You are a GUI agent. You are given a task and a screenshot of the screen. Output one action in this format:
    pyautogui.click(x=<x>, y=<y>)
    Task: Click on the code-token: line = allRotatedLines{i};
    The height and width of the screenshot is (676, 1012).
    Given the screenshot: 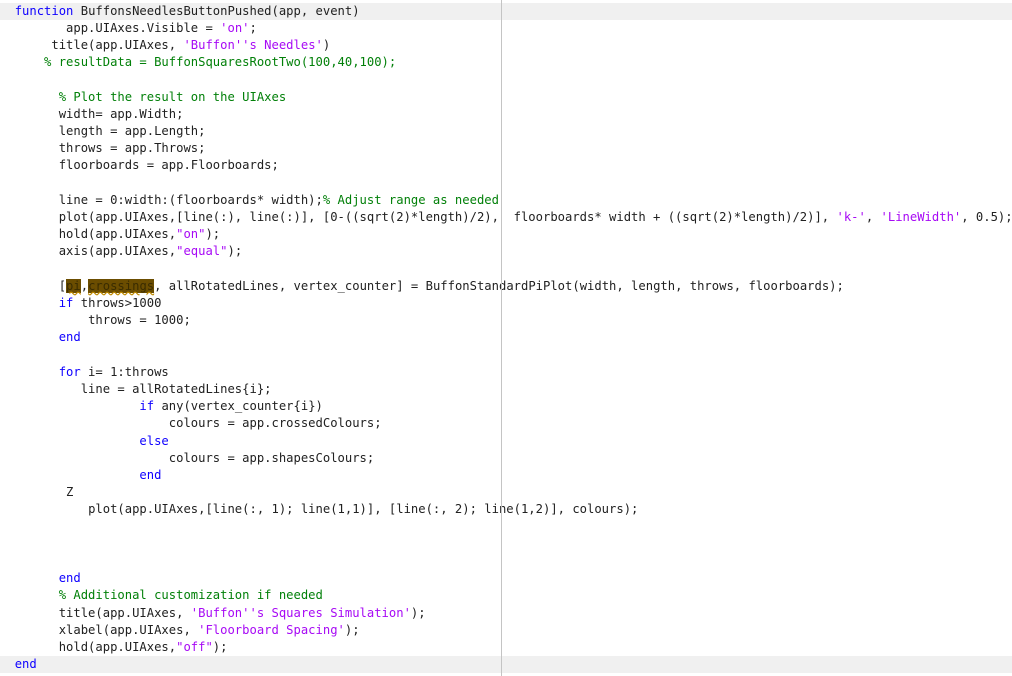 What is the action you would take?
    pyautogui.click(x=176, y=388)
    